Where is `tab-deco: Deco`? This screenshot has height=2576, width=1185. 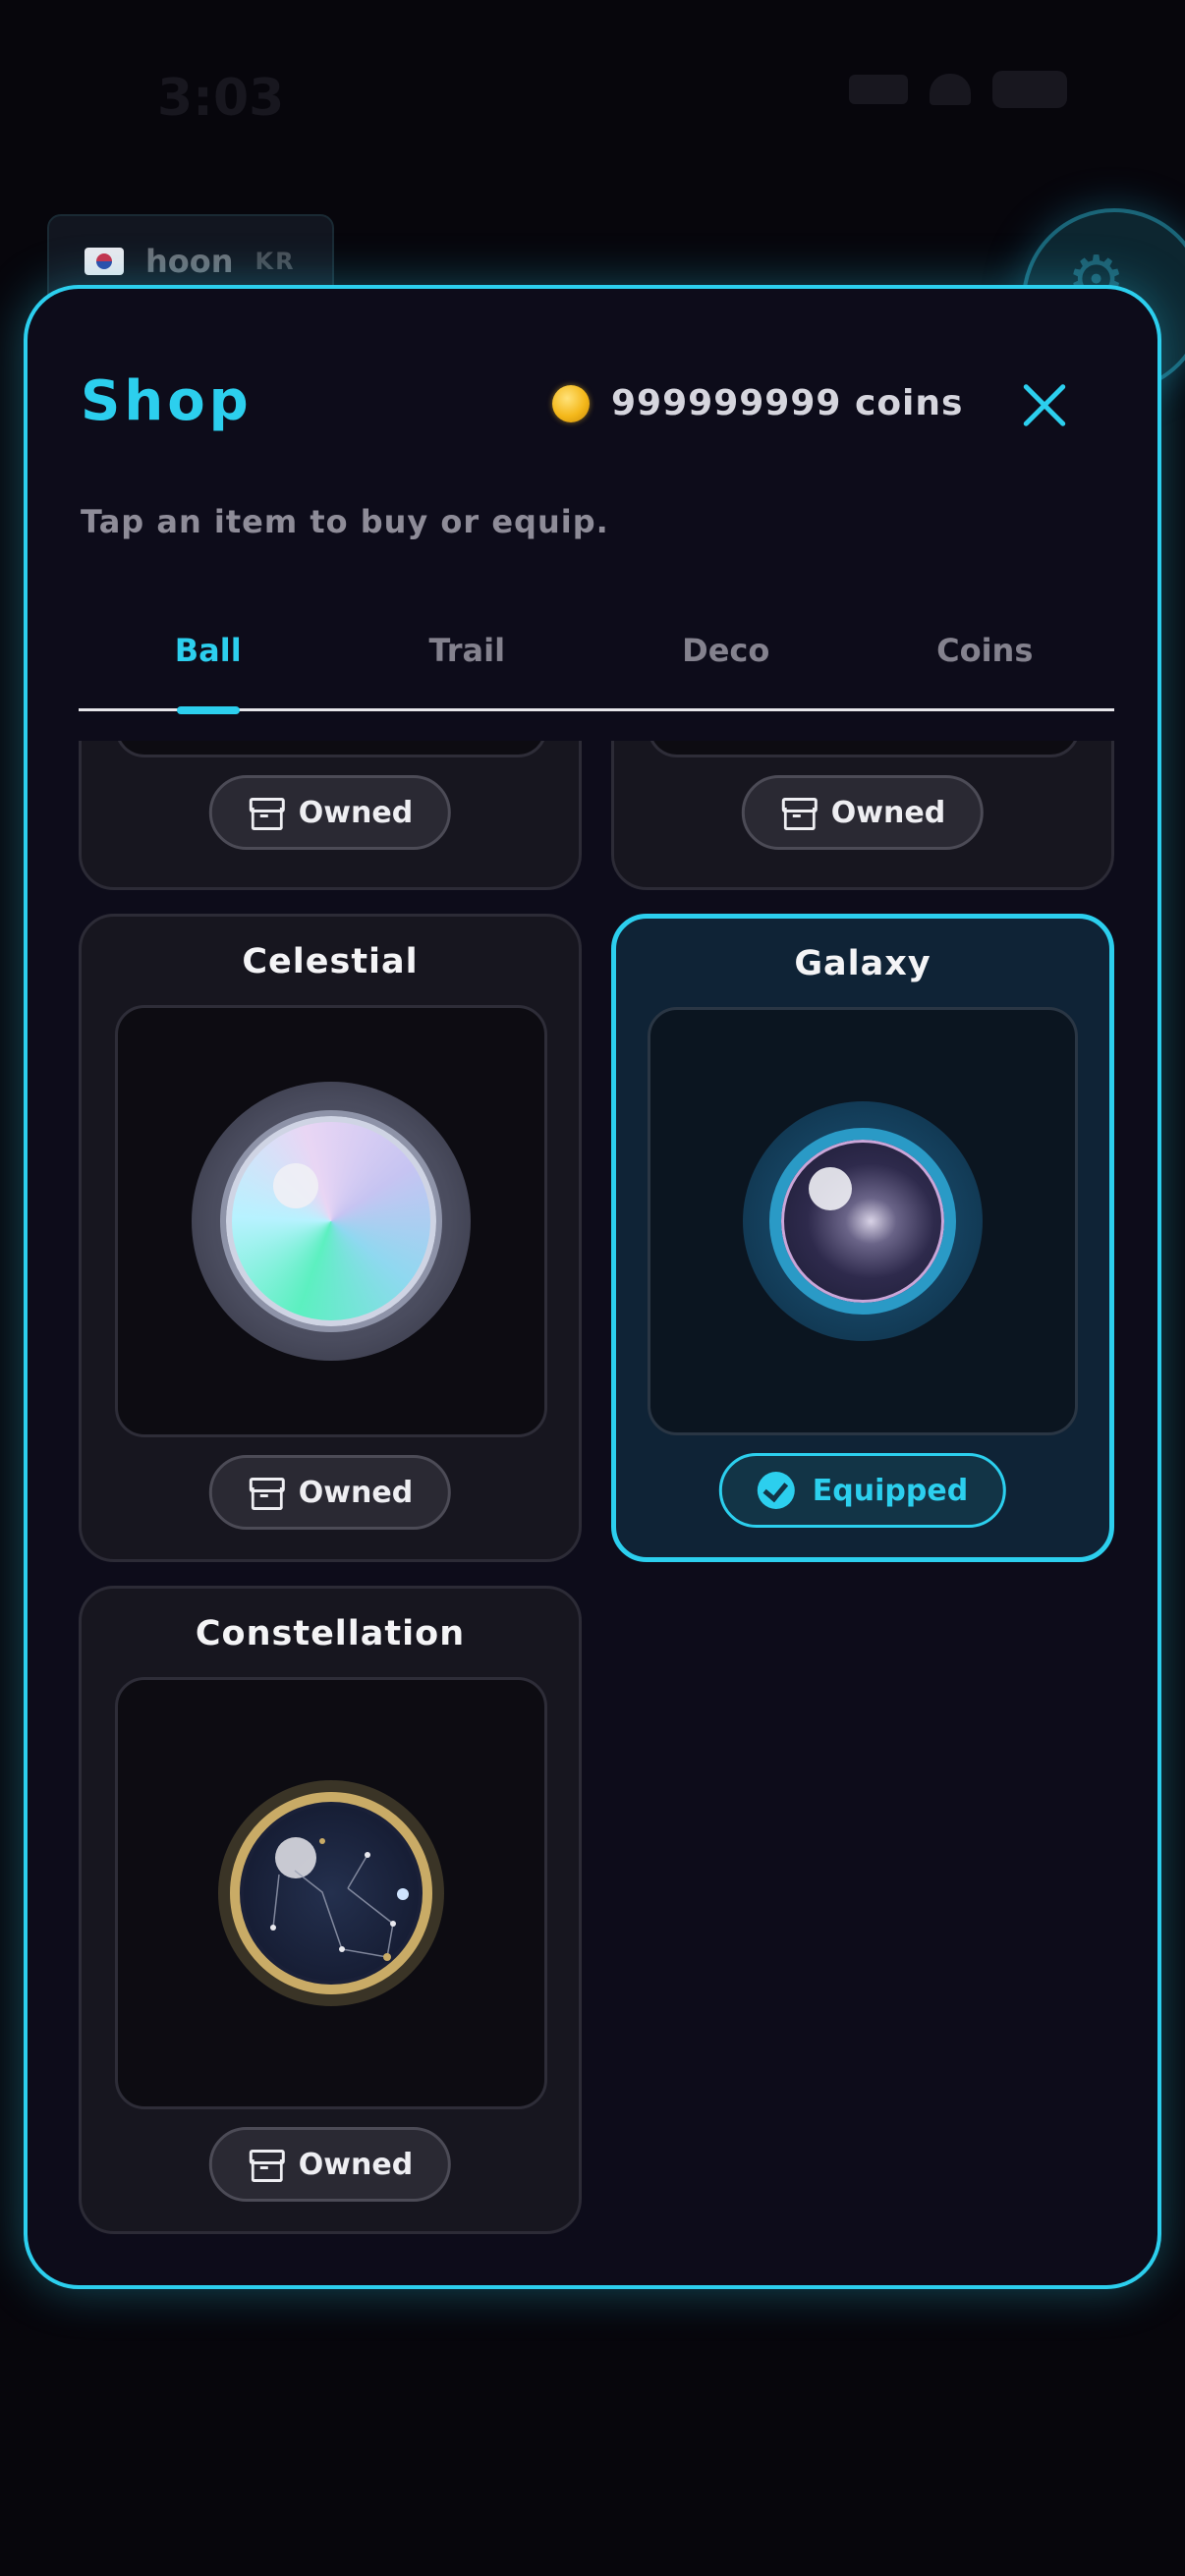 tab-deco: Deco is located at coordinates (726, 655).